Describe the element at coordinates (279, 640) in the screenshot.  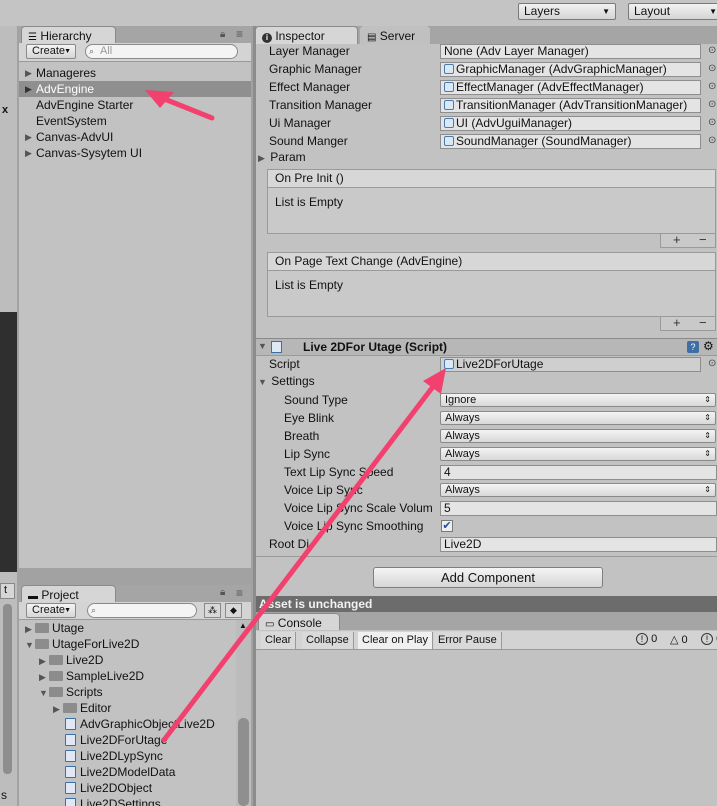
I see `console-clear-button: Clear` at that location.